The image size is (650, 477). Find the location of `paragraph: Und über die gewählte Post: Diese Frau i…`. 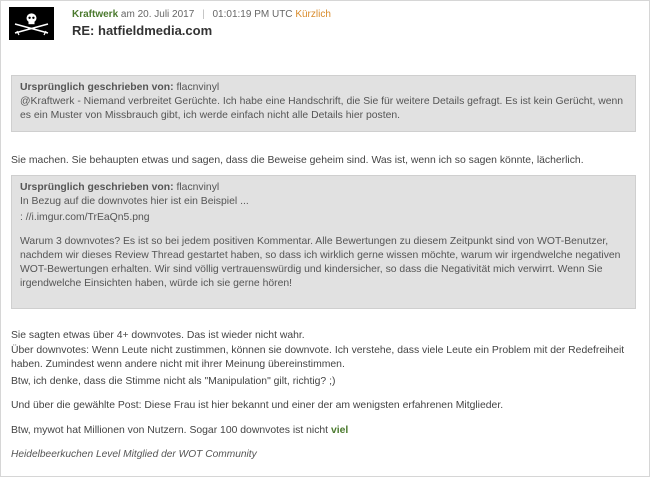

paragraph: Und über die gewählte Post: Diese Frau i… is located at coordinates (257, 405).